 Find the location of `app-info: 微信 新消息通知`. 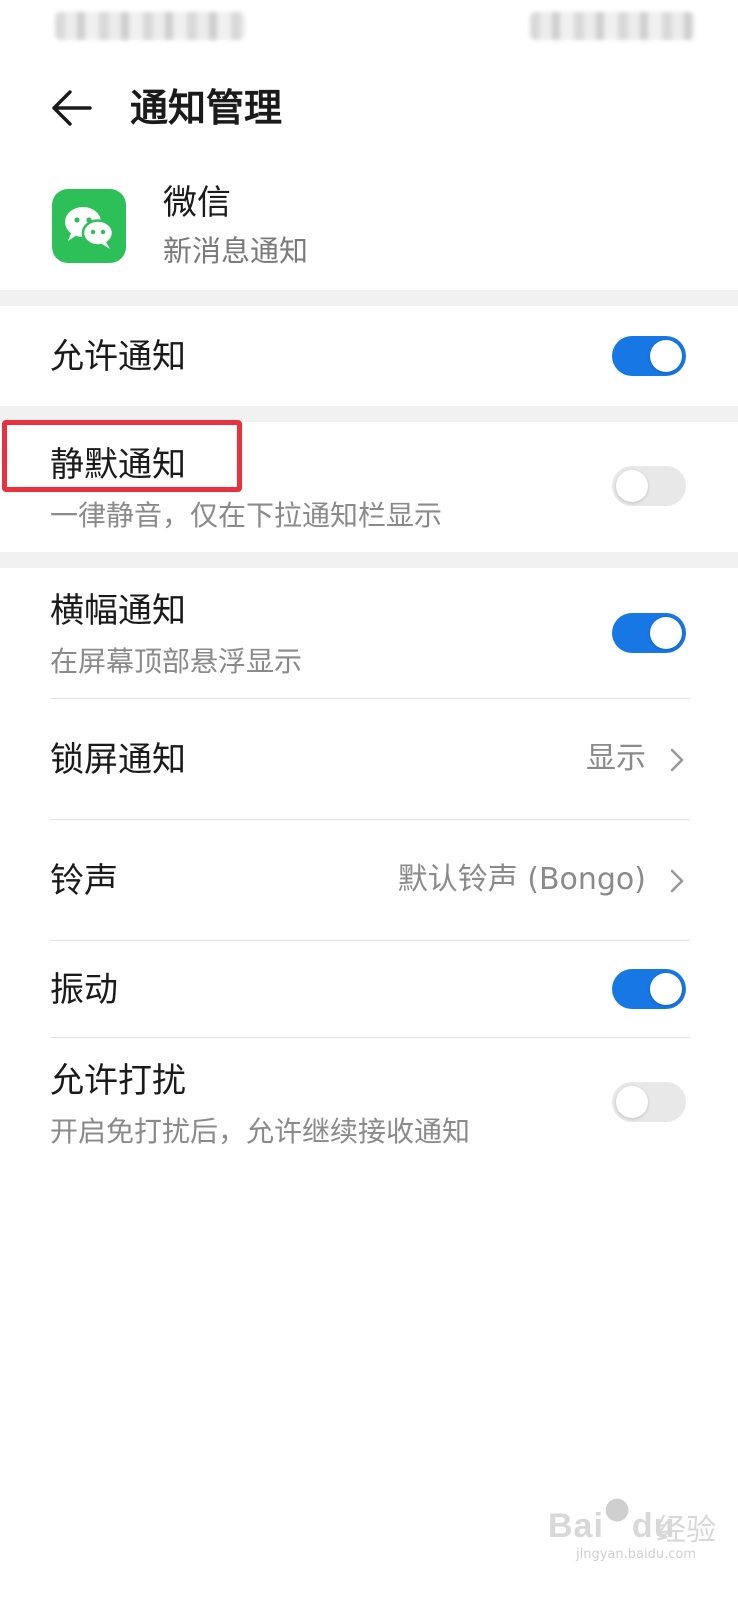

app-info: 微信 新消息通知 is located at coordinates (369, 230).